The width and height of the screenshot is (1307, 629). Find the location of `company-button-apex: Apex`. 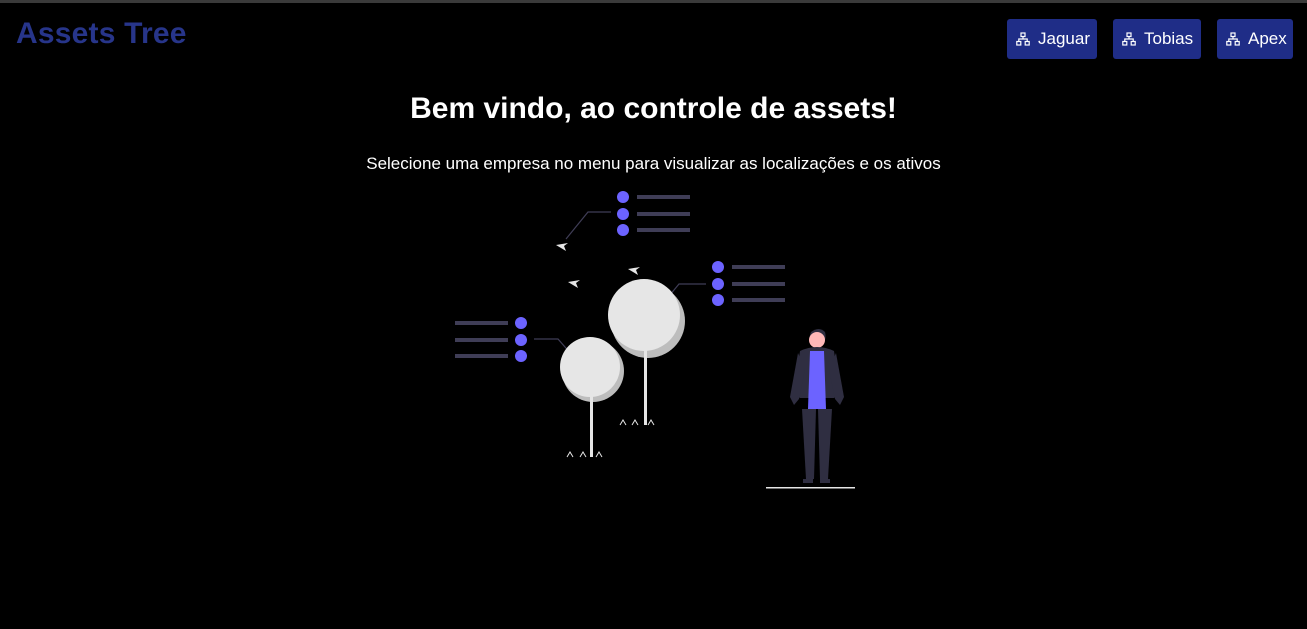

company-button-apex: Apex is located at coordinates (1255, 39).